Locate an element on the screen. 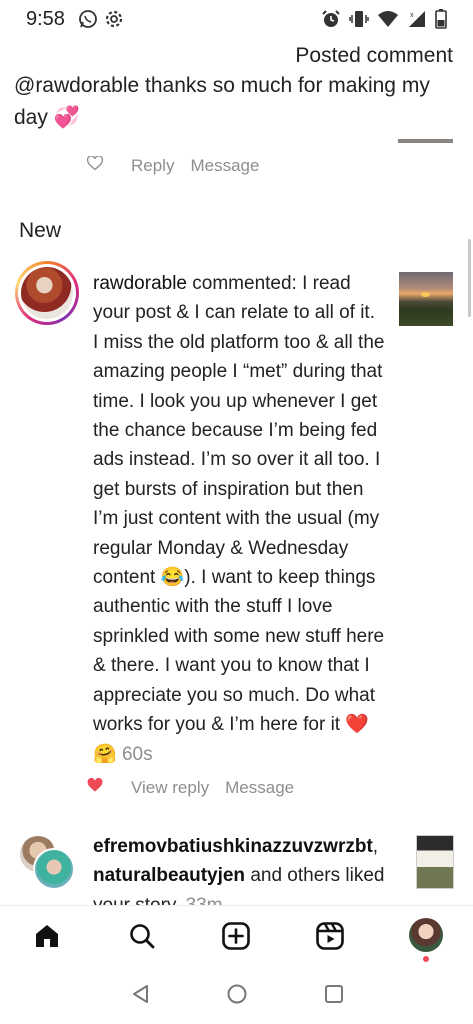  avatar-photo is located at coordinates (47, 293).